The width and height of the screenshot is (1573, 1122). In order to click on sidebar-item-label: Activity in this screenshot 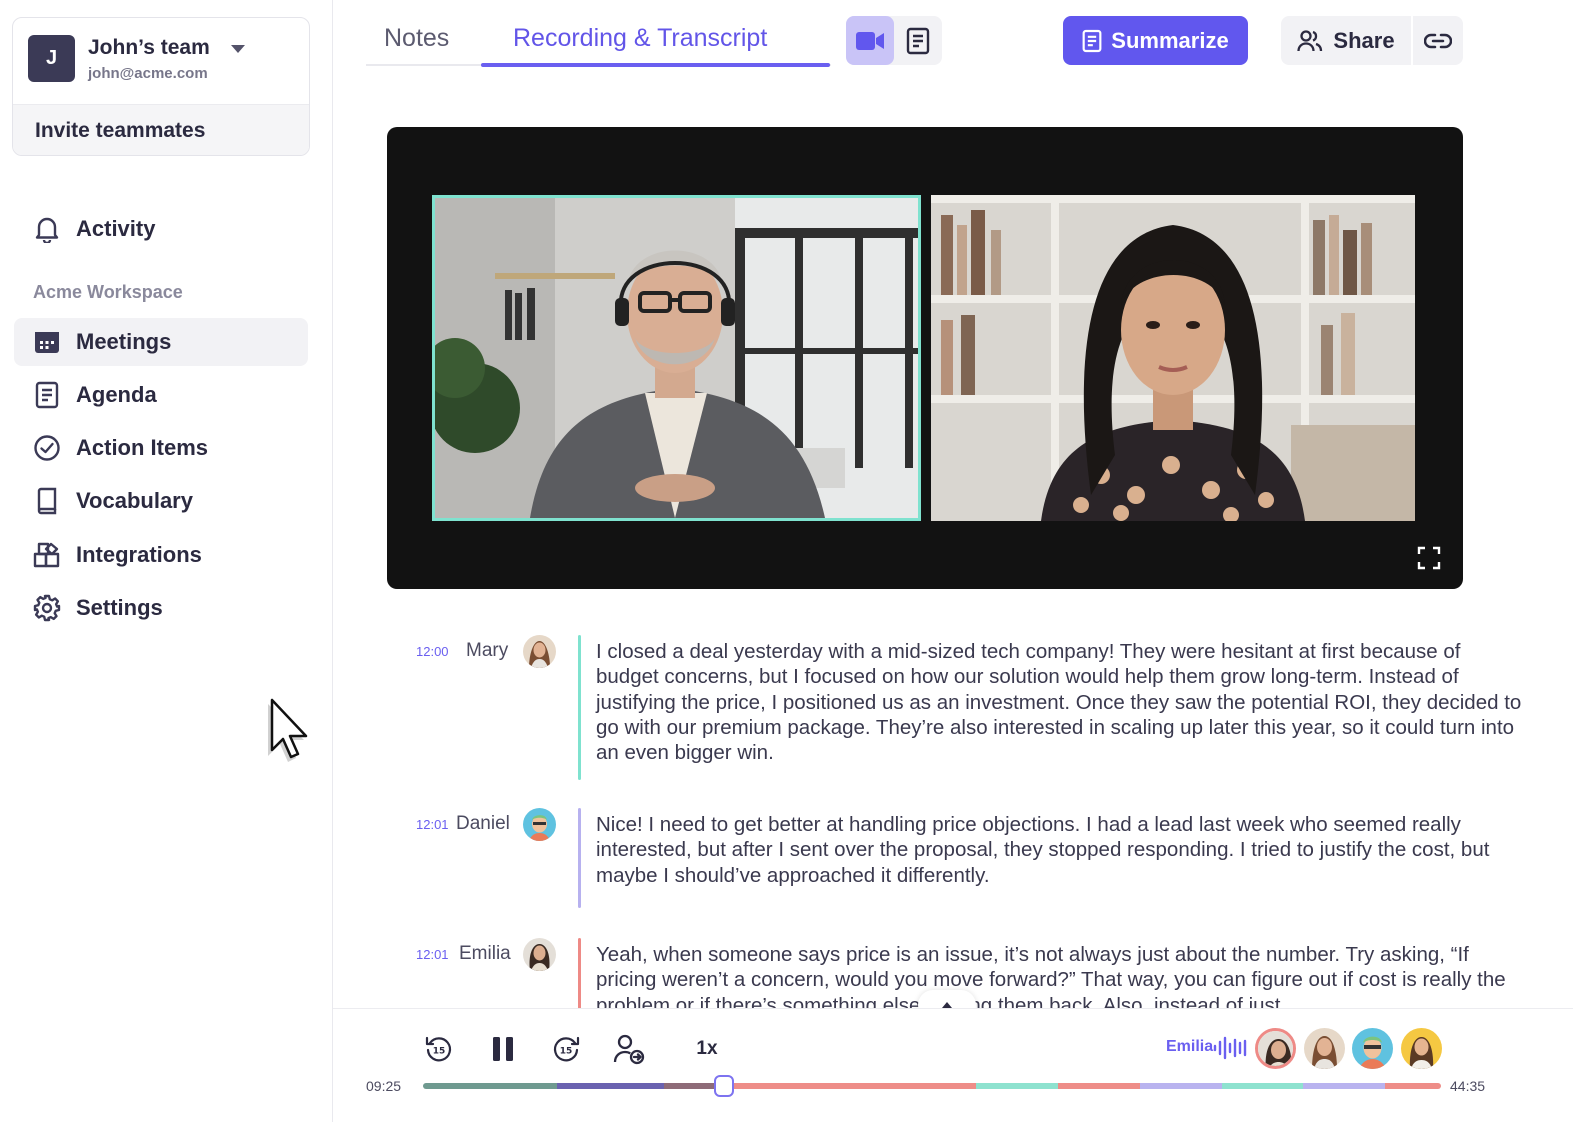, I will do `click(116, 228)`.